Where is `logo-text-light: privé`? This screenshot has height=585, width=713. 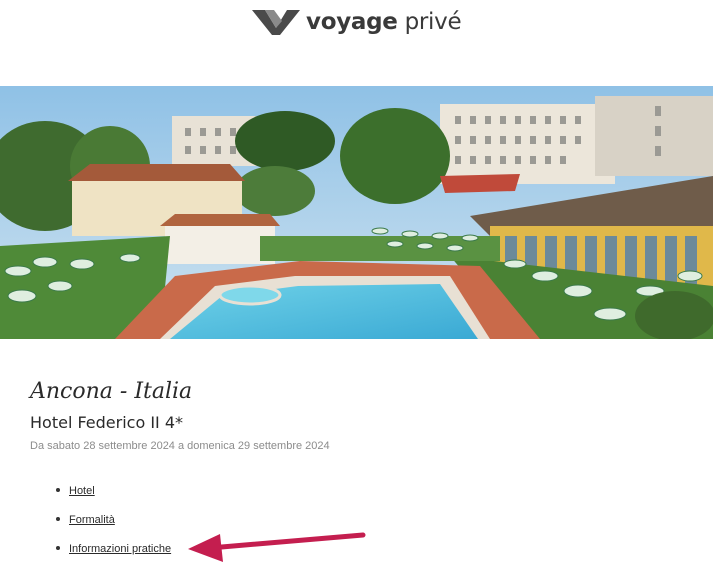 logo-text-light: privé is located at coordinates (433, 22).